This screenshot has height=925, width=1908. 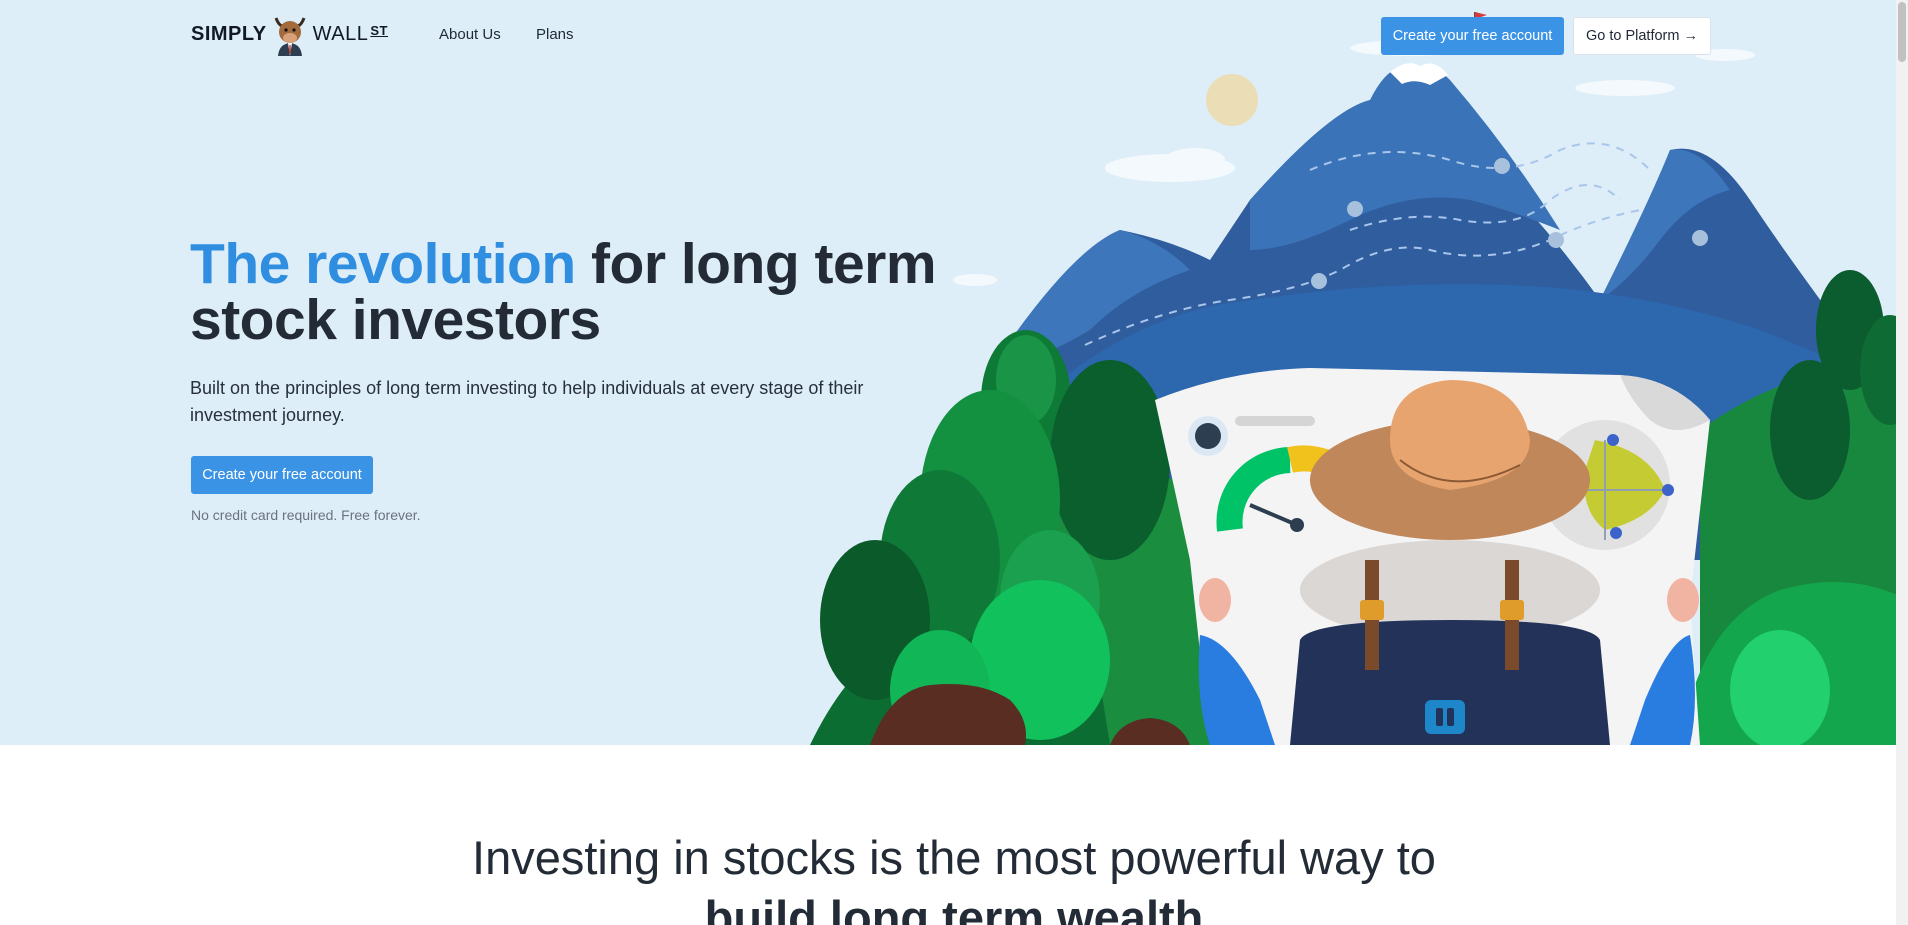 I want to click on nav-link-plans: Plans, so click(x=555, y=34).